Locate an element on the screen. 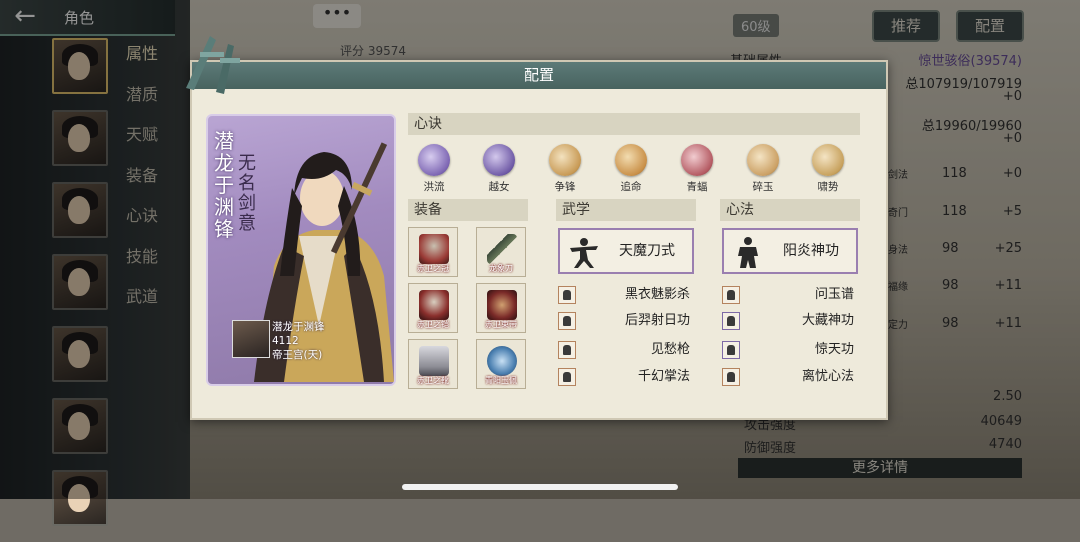  belt-icon is located at coordinates (502, 305).